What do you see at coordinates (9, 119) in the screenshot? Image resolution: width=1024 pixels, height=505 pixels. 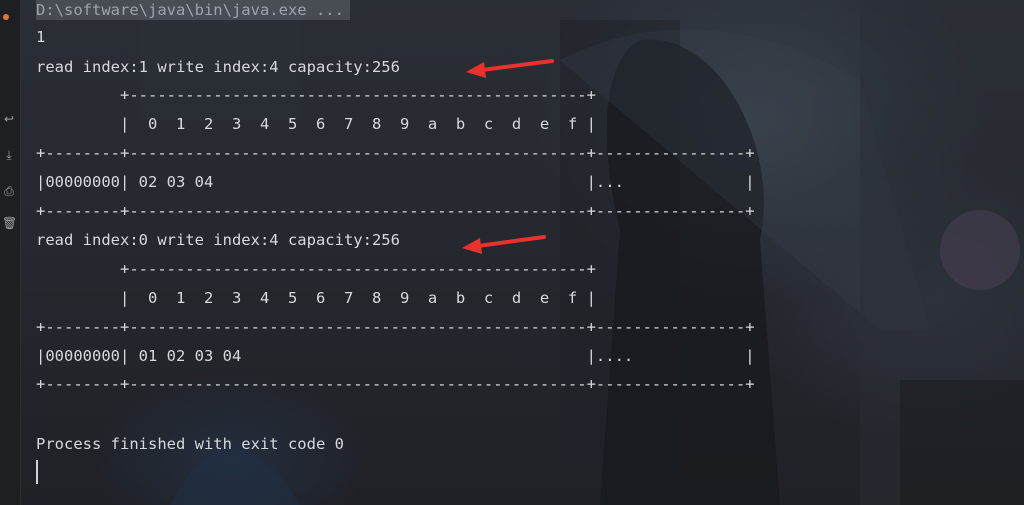 I see `soft-wrap-icon: ↩` at bounding box center [9, 119].